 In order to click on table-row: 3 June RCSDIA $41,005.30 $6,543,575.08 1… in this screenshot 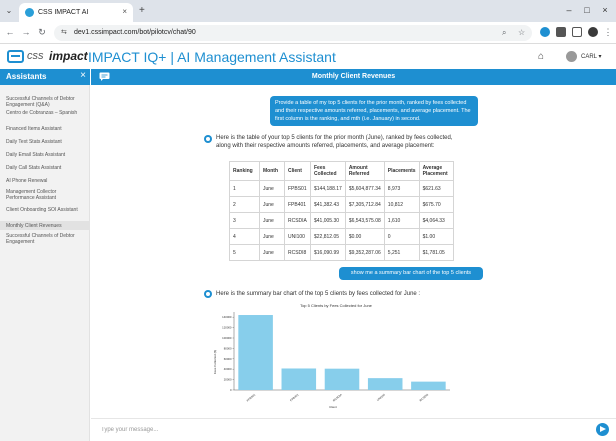, I will do `click(341, 220)`.